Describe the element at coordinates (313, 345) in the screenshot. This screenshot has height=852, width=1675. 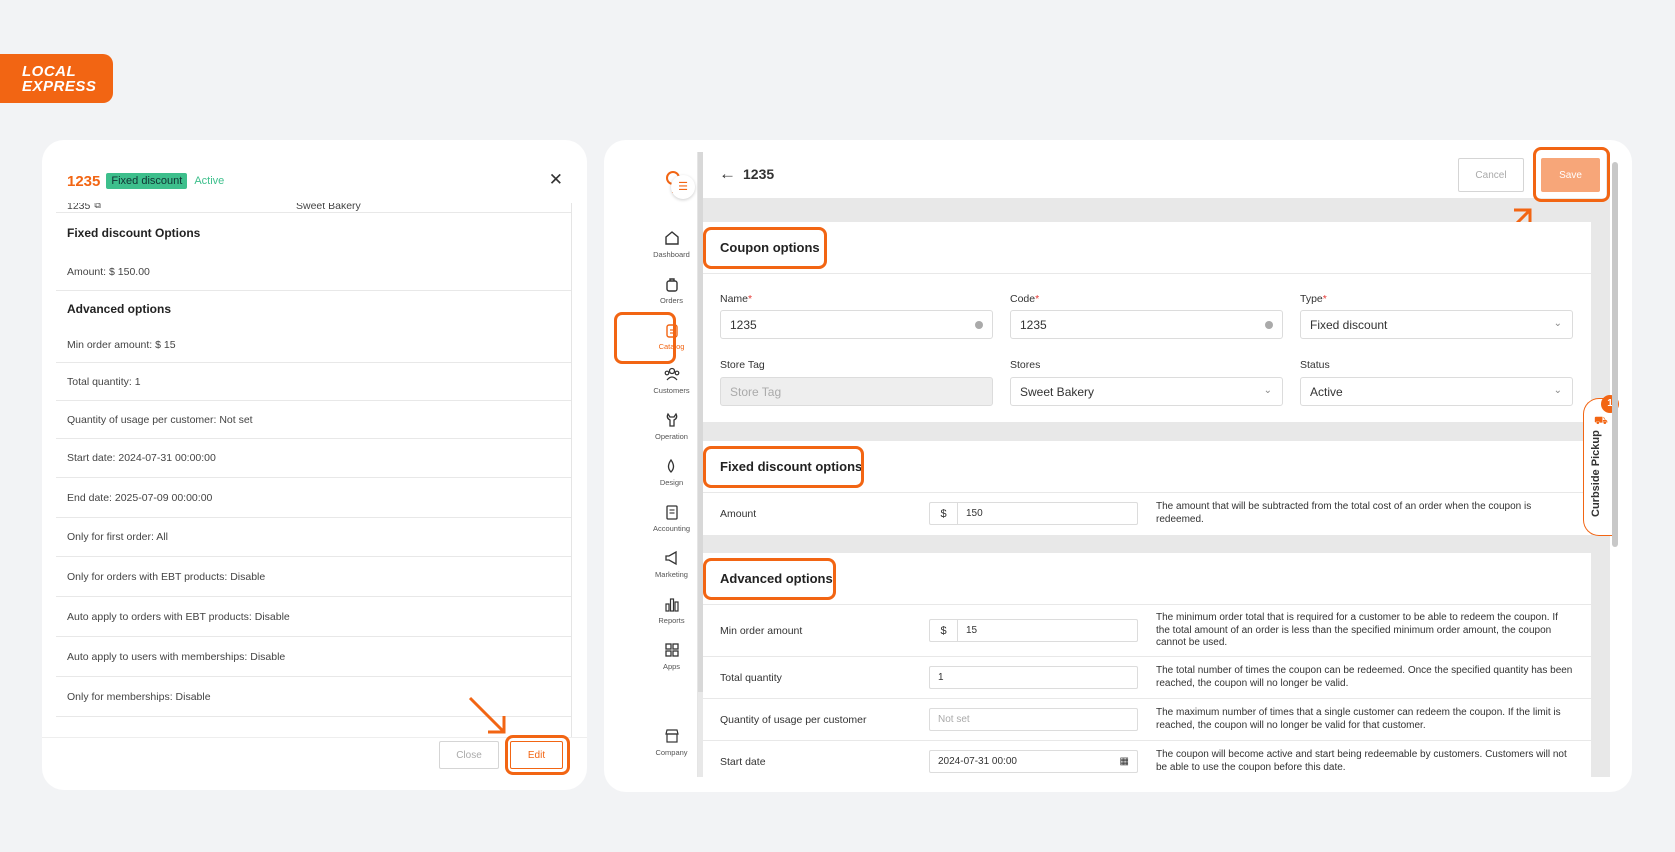
I see `list-item: Min order amount: $ 15` at that location.